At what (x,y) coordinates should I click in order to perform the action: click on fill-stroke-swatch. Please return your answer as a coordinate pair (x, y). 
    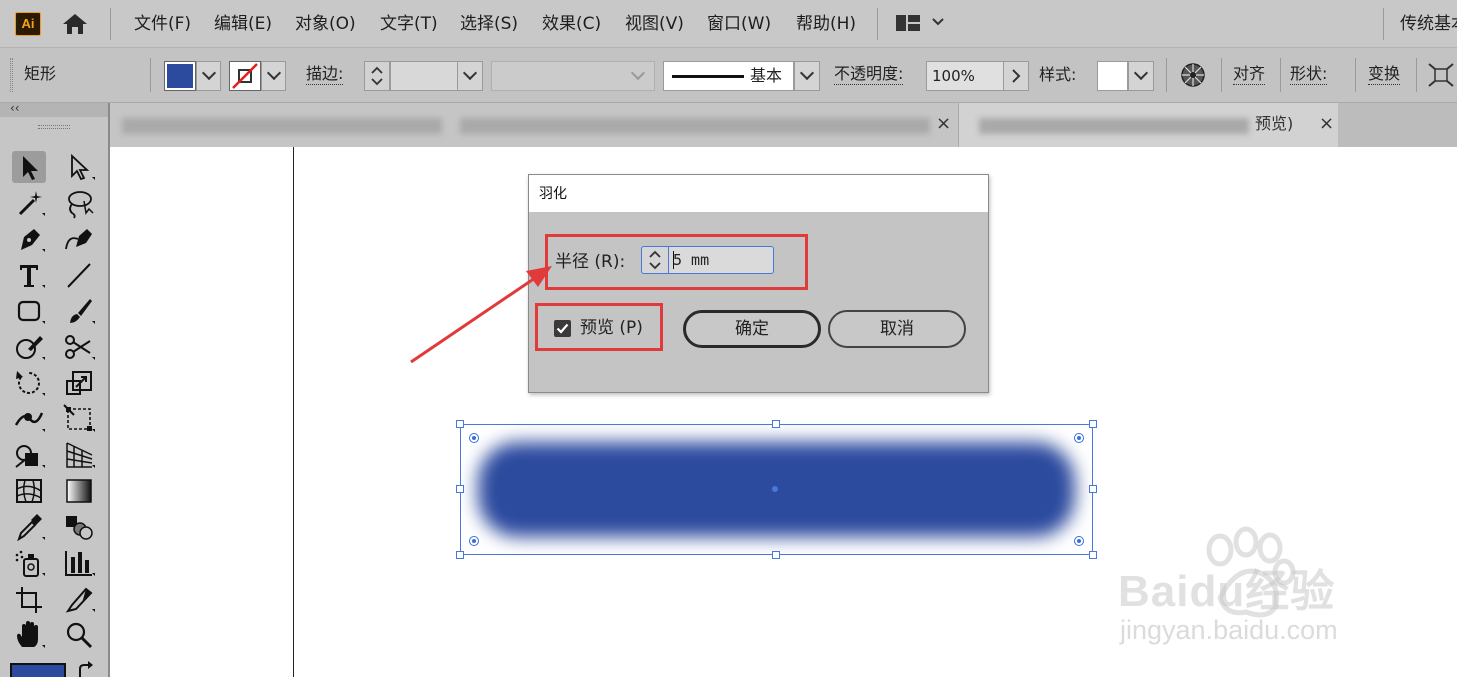
    Looking at the image, I should click on (38, 670).